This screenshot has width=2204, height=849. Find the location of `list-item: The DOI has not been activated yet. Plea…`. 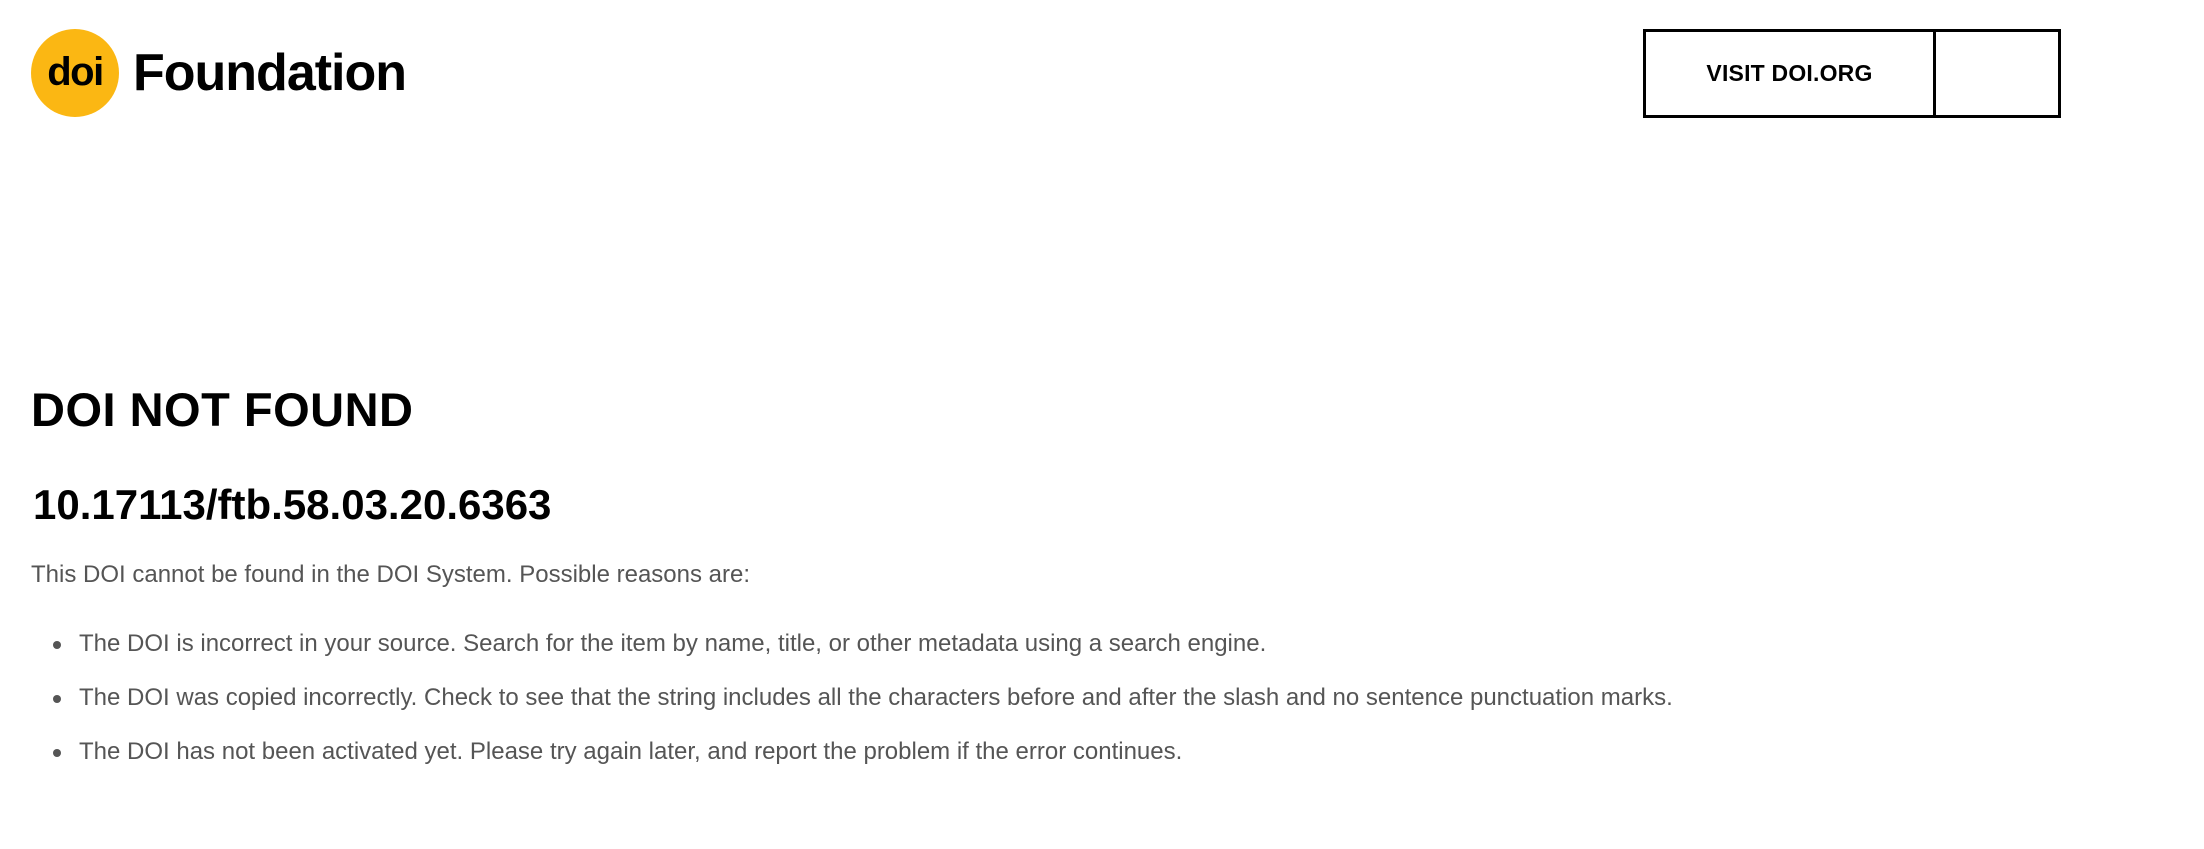

list-item: The DOI has not been activated yet. Plea… is located at coordinates (1081, 752).